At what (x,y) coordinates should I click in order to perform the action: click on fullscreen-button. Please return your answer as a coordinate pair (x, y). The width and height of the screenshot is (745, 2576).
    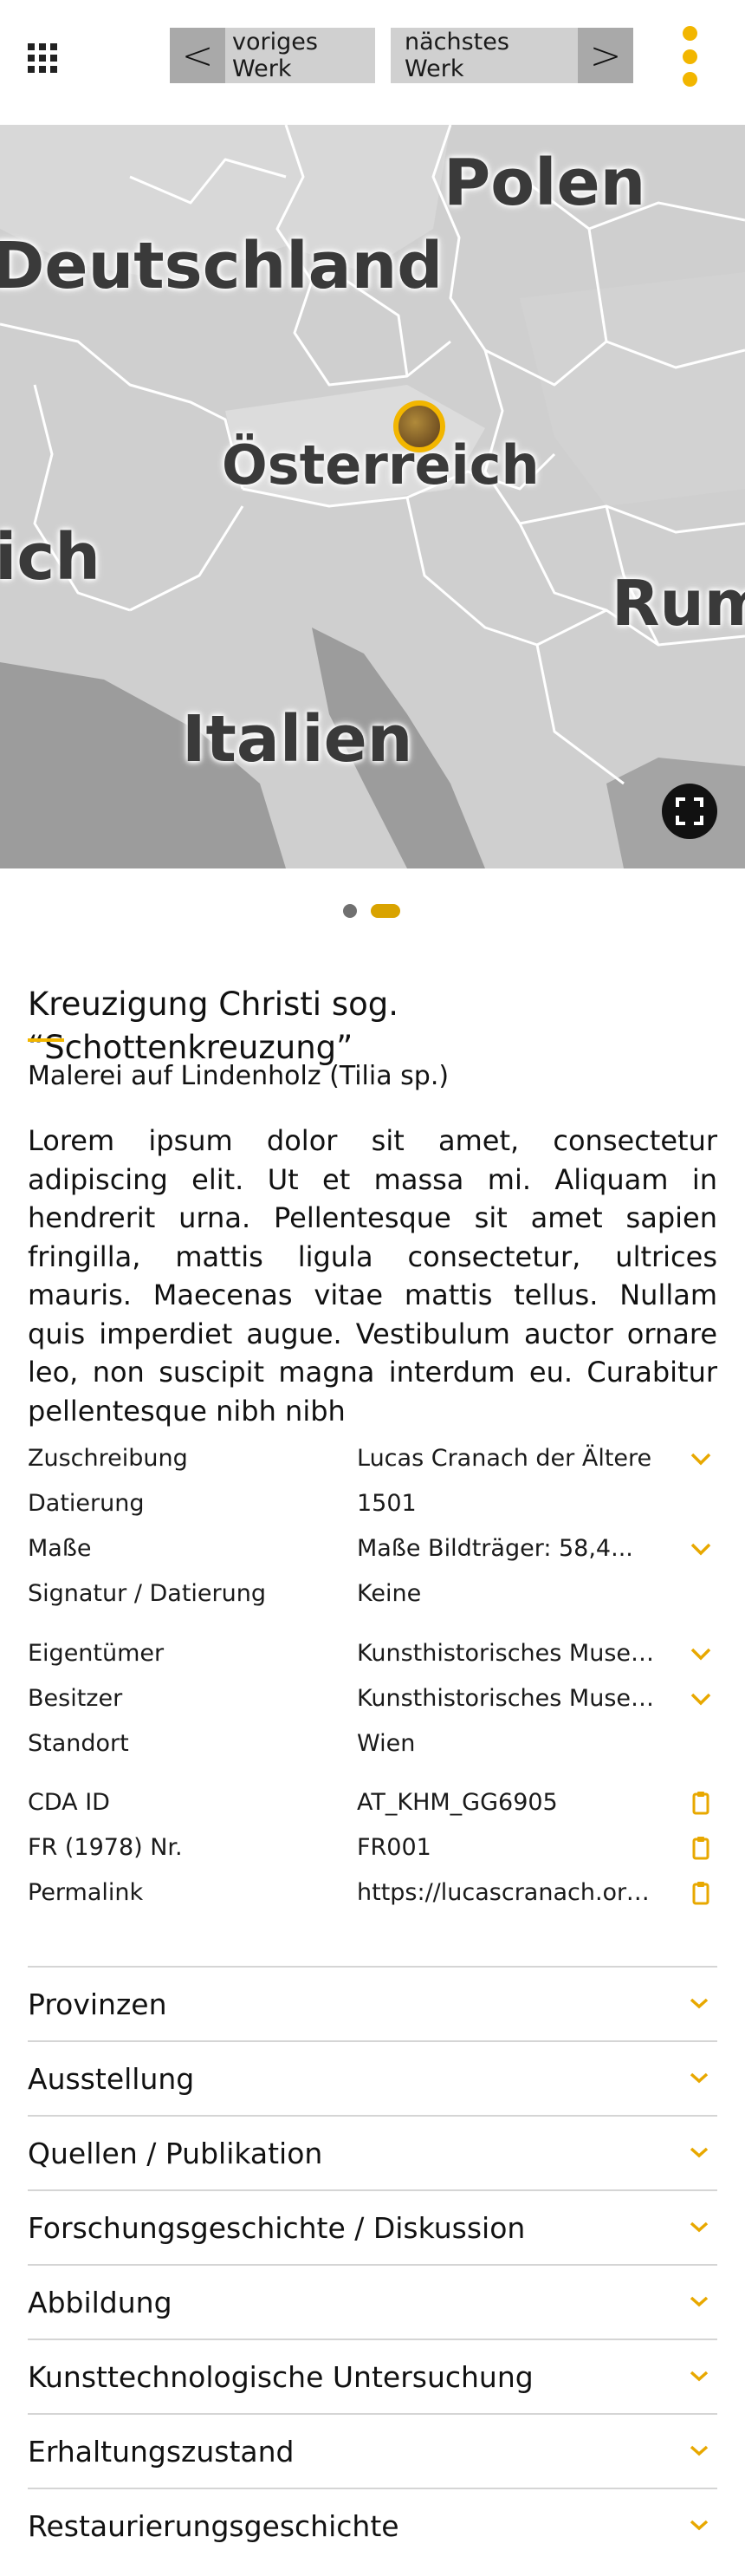
    Looking at the image, I should click on (690, 811).